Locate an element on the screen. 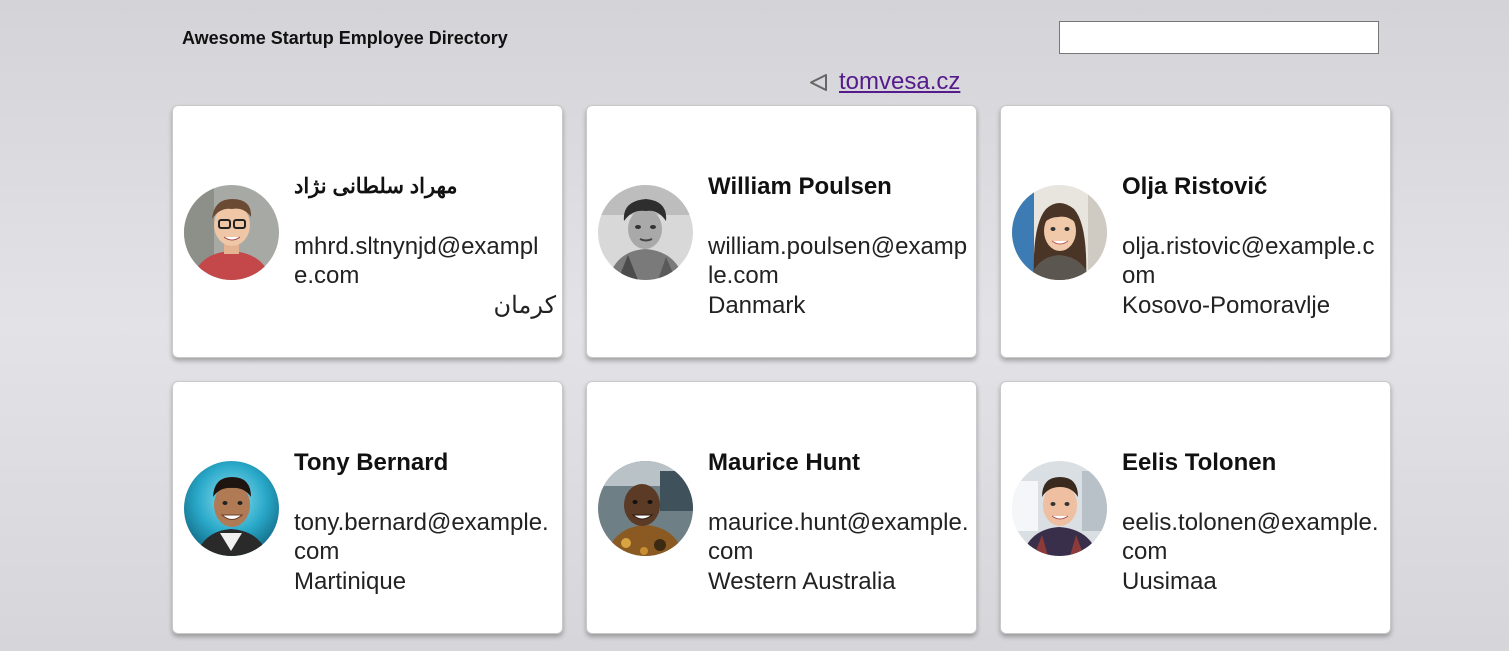 This screenshot has height=651, width=1509. employee-location: Kosovo-Pomoravlje is located at coordinates (1226, 305).